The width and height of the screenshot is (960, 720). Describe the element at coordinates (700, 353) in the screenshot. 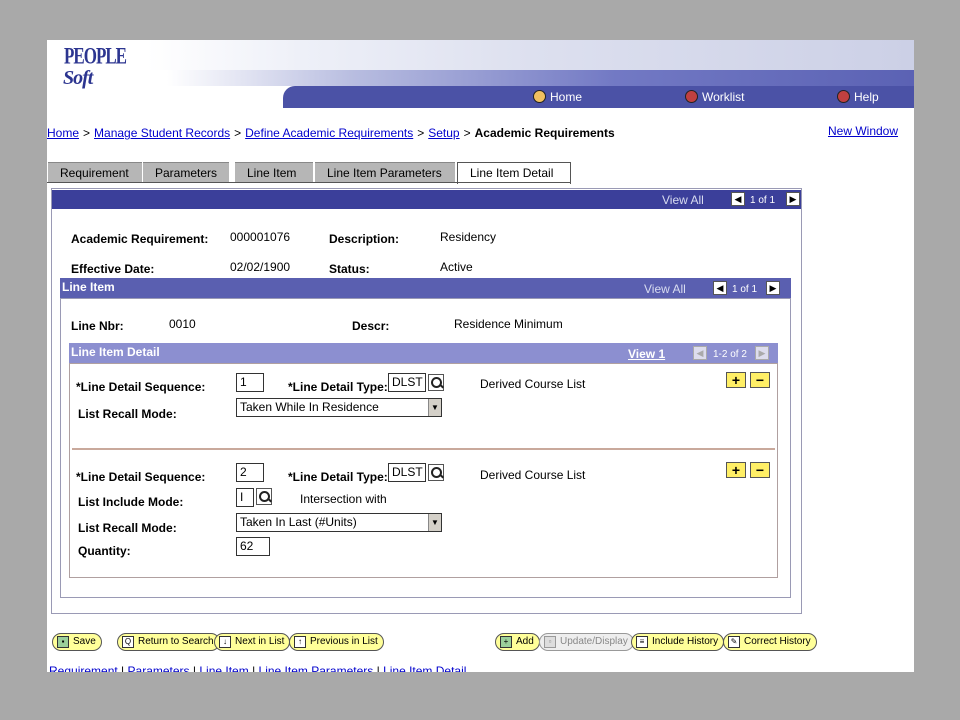

I see `detail-prev-arrow-icon: ◀` at that location.